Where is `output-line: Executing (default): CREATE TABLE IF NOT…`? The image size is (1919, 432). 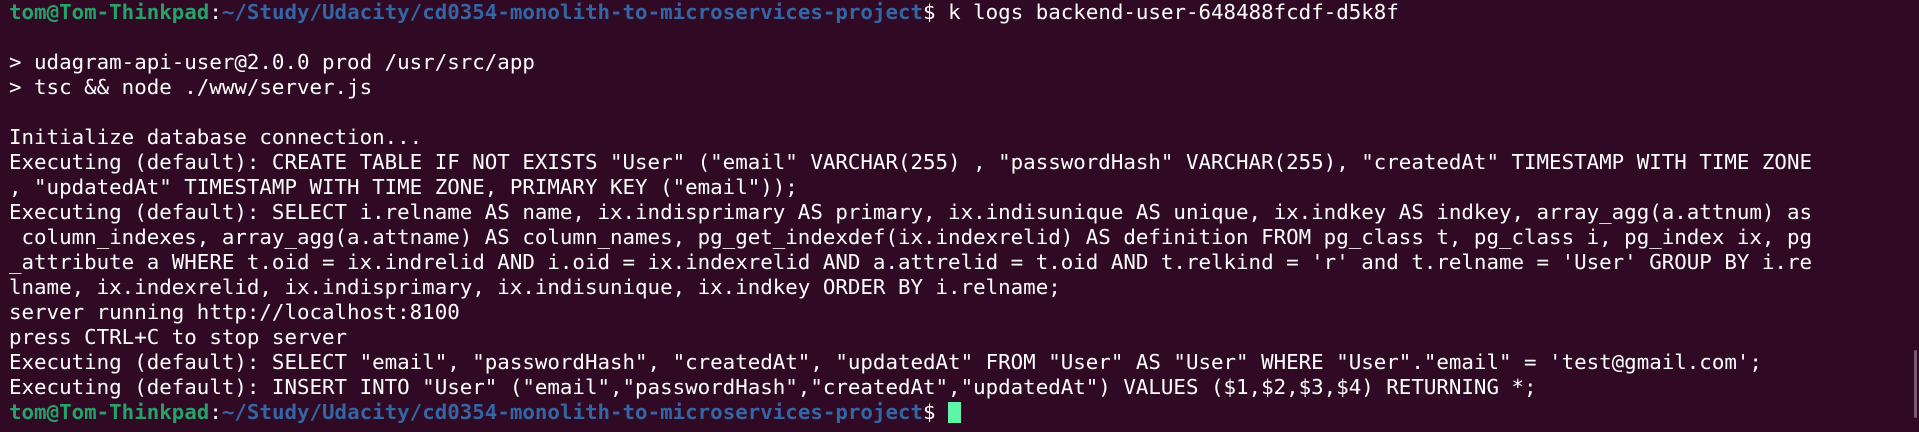 output-line: Executing (default): CREATE TABLE IF NOT… is located at coordinates (910, 162).